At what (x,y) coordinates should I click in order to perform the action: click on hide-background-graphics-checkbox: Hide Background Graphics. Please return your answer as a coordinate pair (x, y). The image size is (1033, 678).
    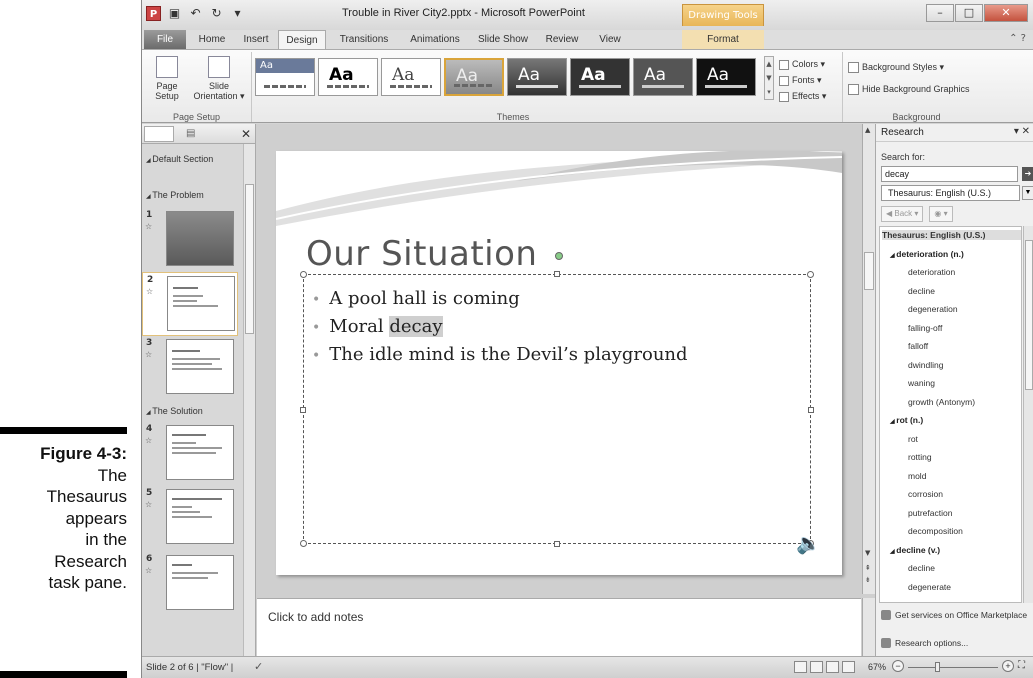
    Looking at the image, I should click on (909, 89).